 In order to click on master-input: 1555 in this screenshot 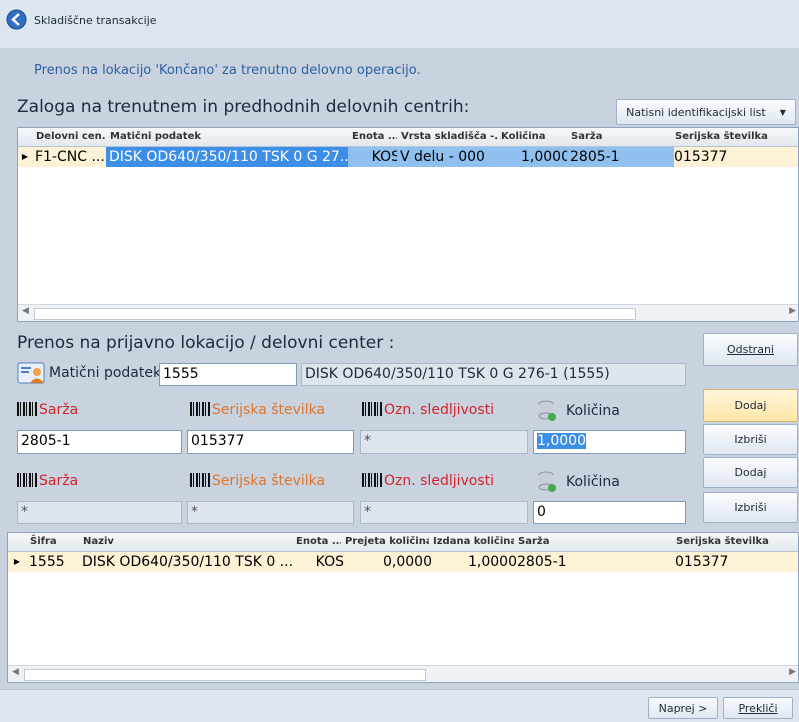, I will do `click(228, 374)`.